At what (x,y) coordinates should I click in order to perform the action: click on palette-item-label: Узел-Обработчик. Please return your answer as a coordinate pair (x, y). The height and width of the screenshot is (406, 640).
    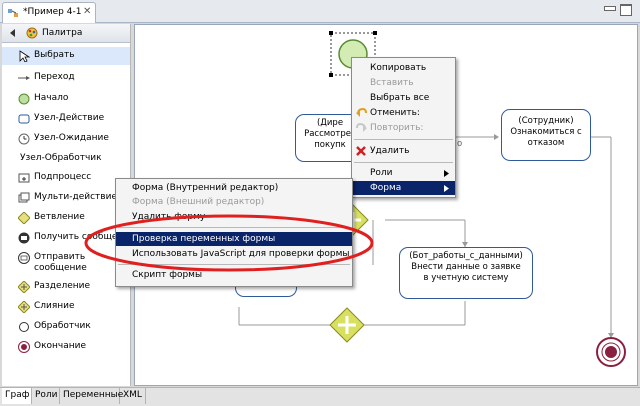
    Looking at the image, I should click on (61, 158).